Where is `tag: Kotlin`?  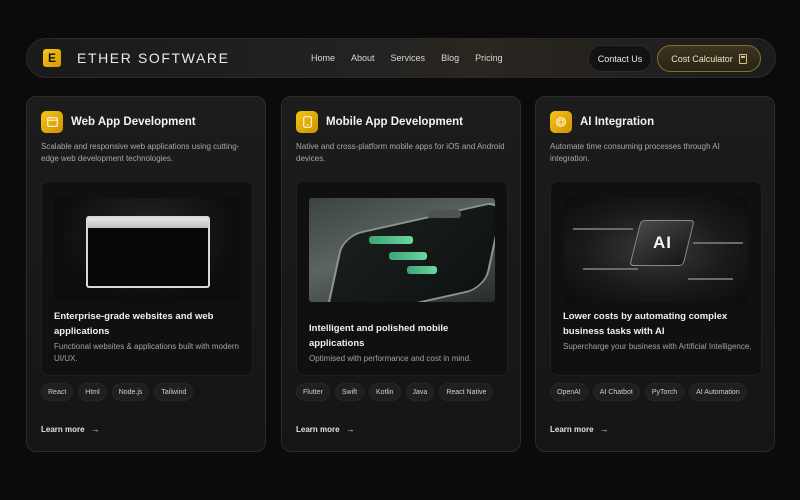
tag: Kotlin is located at coordinates (385, 392).